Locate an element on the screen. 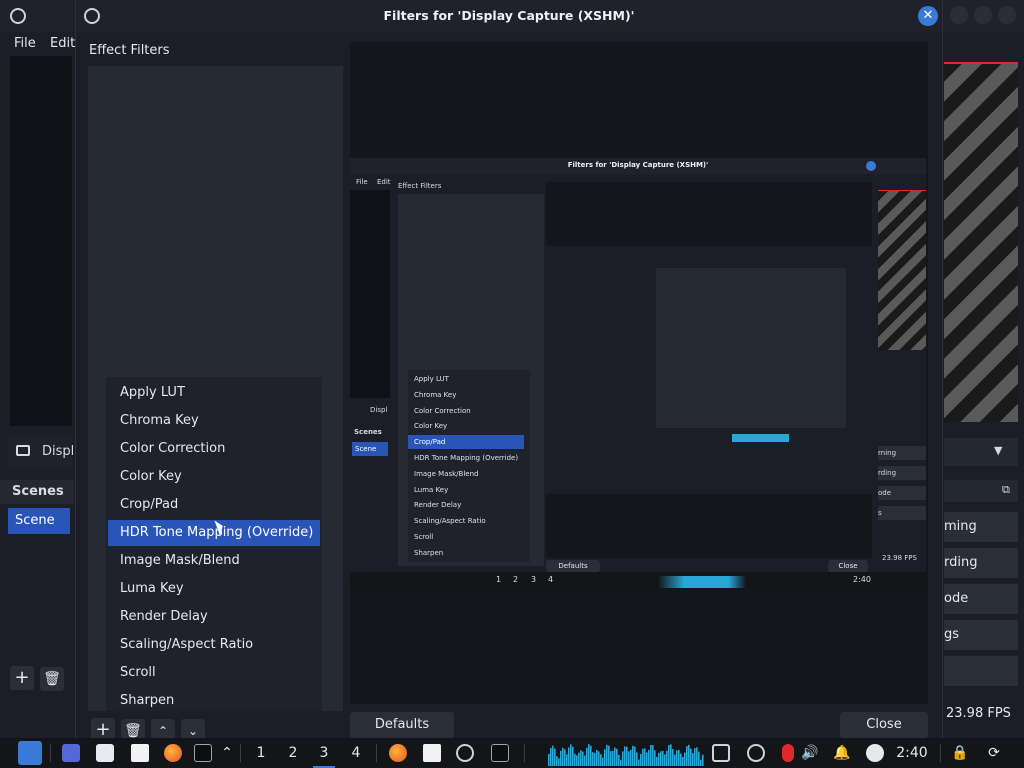  right-dropdown: ▼ is located at coordinates (981, 452).